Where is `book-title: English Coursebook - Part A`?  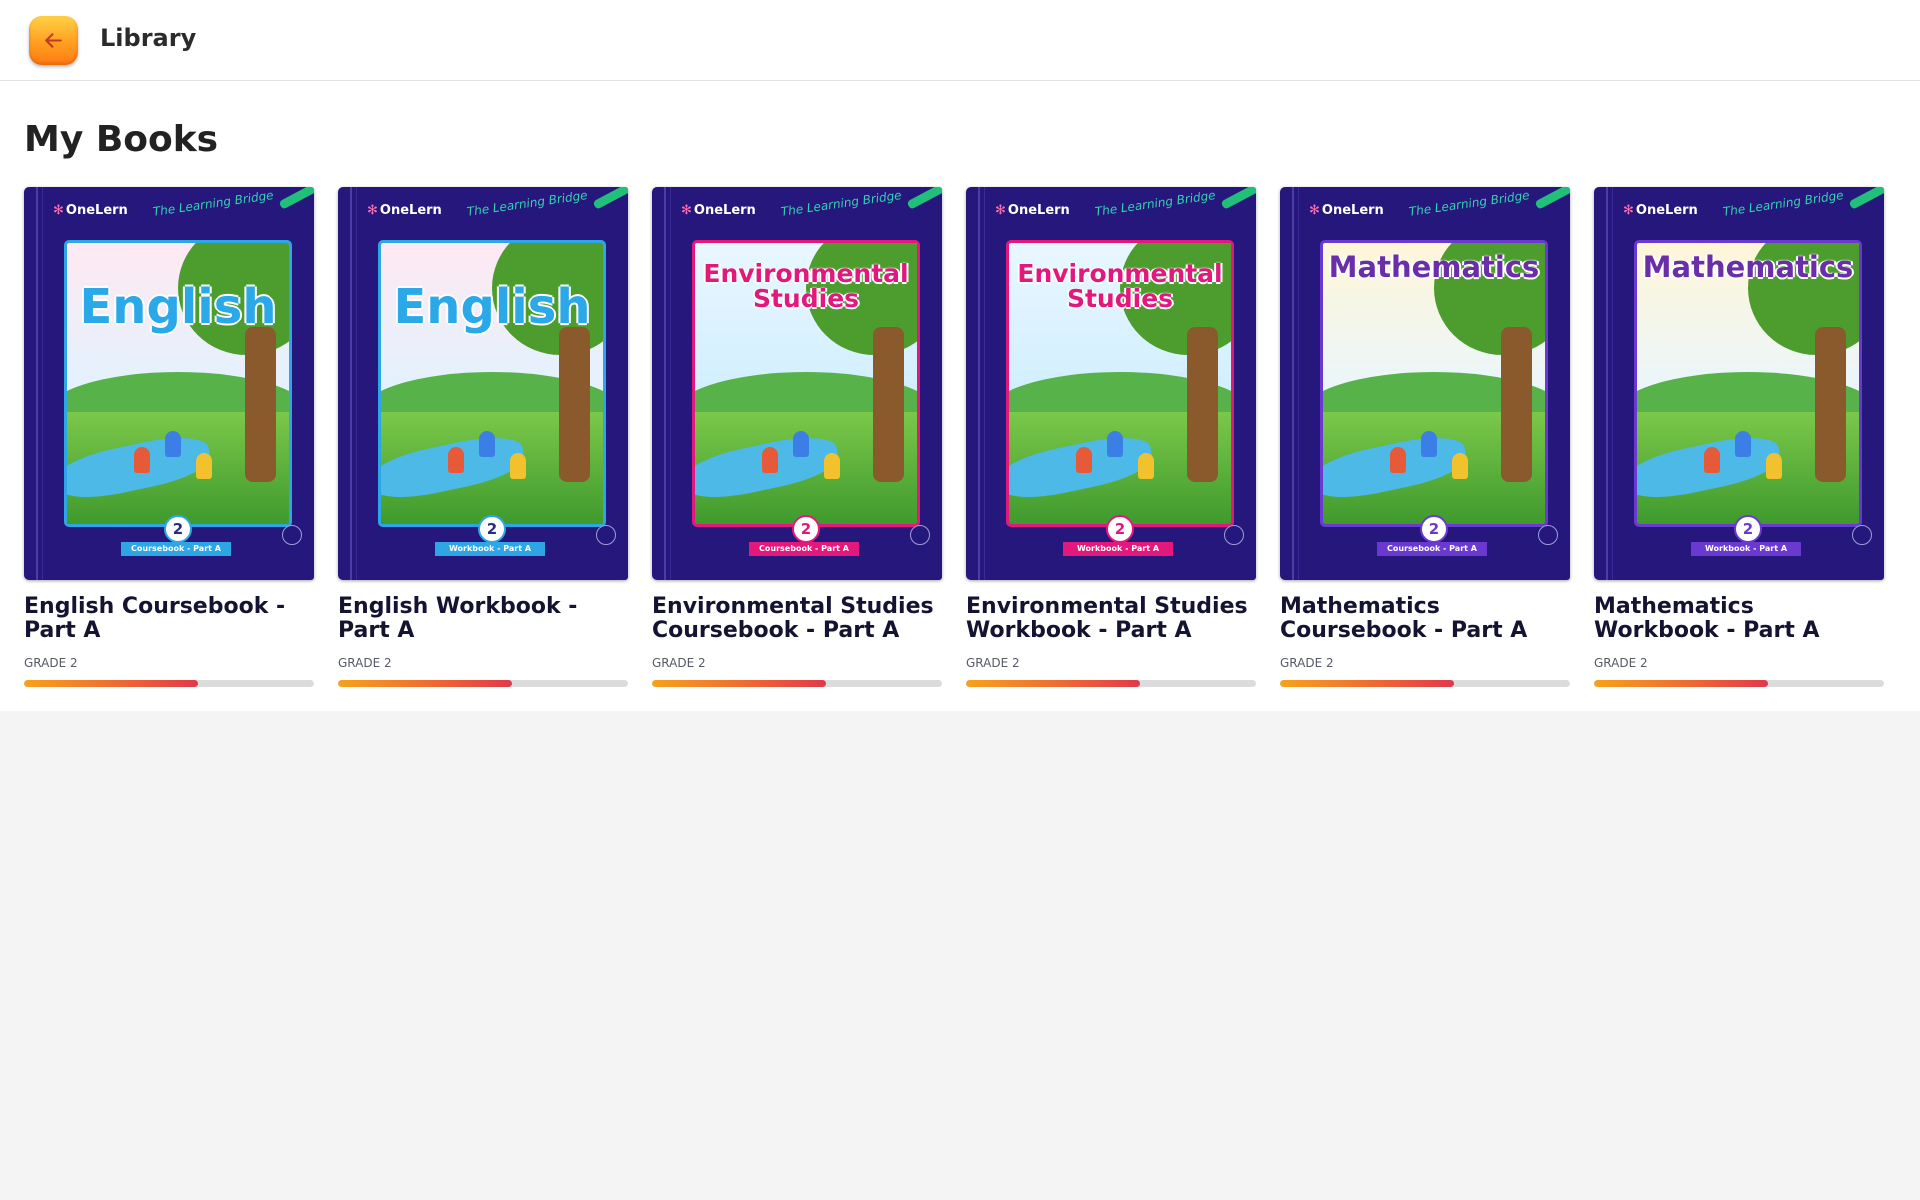
book-title: English Coursebook - Part A is located at coordinates (169, 619).